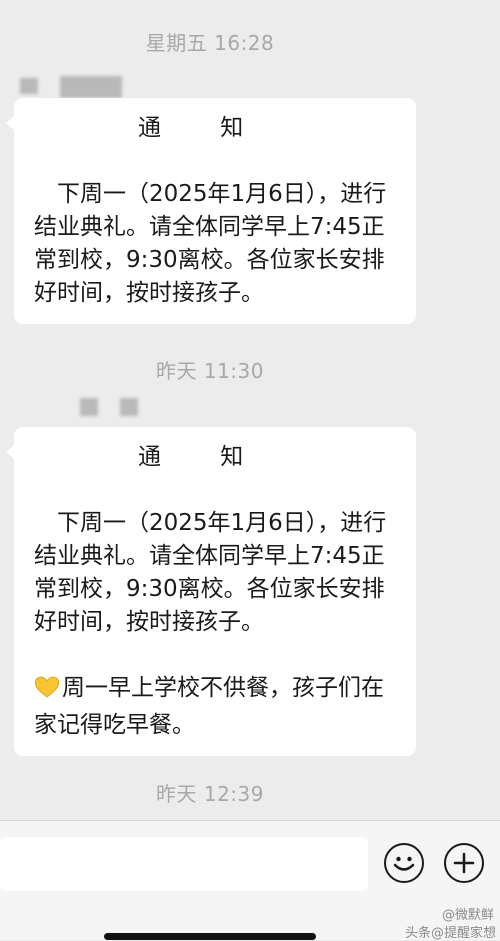 Image resolution: width=500 pixels, height=941 pixels. I want to click on plus-circle-icon, so click(463, 862).